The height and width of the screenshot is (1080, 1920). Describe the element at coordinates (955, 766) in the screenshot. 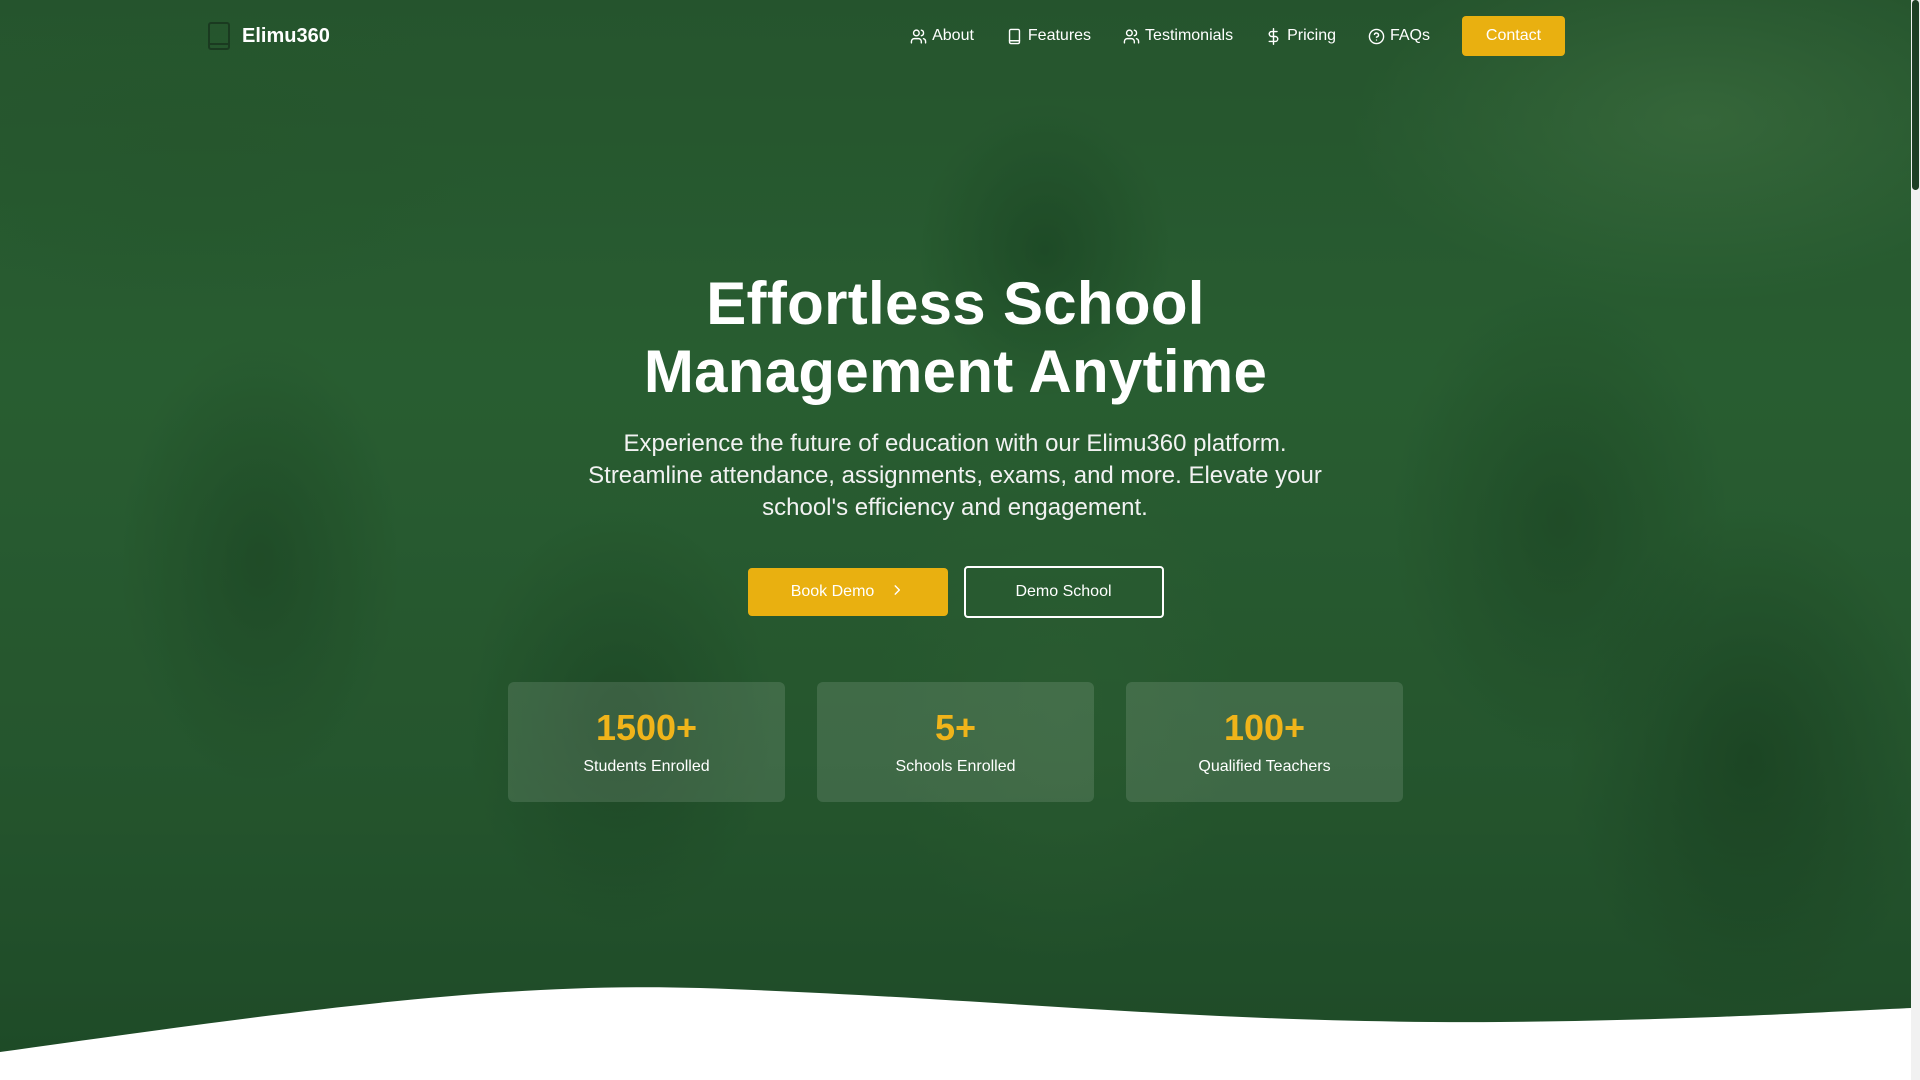

I see `stat-label: Schools Enrolled` at that location.